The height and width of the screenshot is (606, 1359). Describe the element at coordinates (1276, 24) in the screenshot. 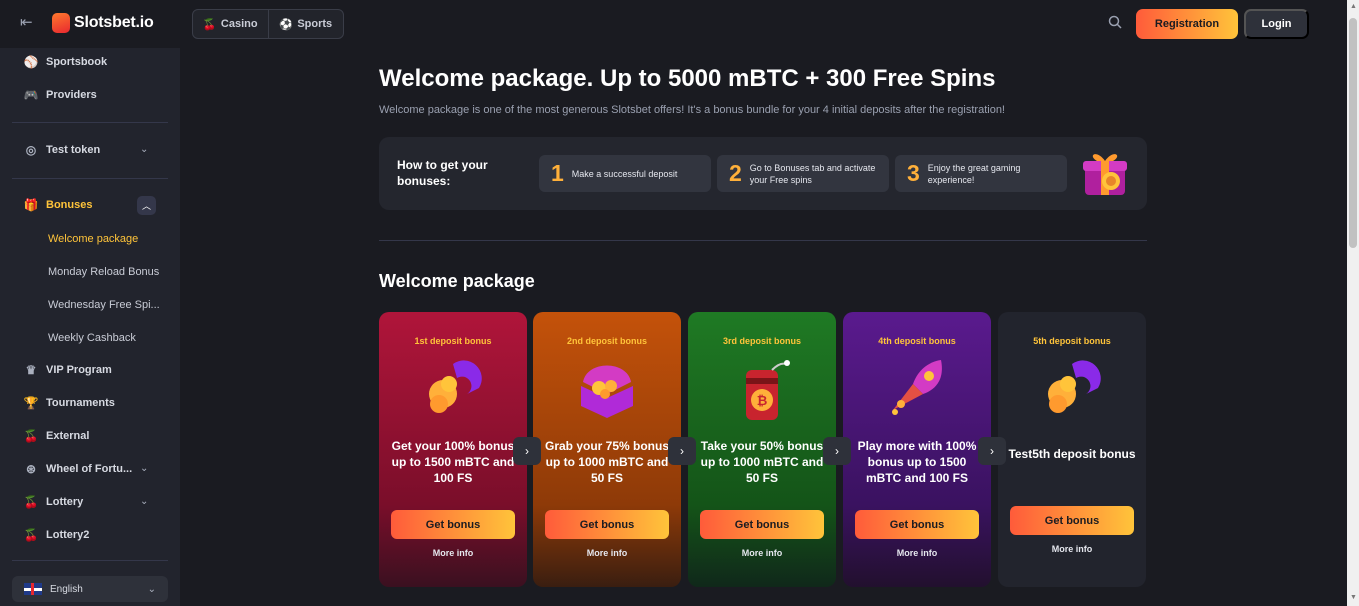

I see `login-button: Login` at that location.